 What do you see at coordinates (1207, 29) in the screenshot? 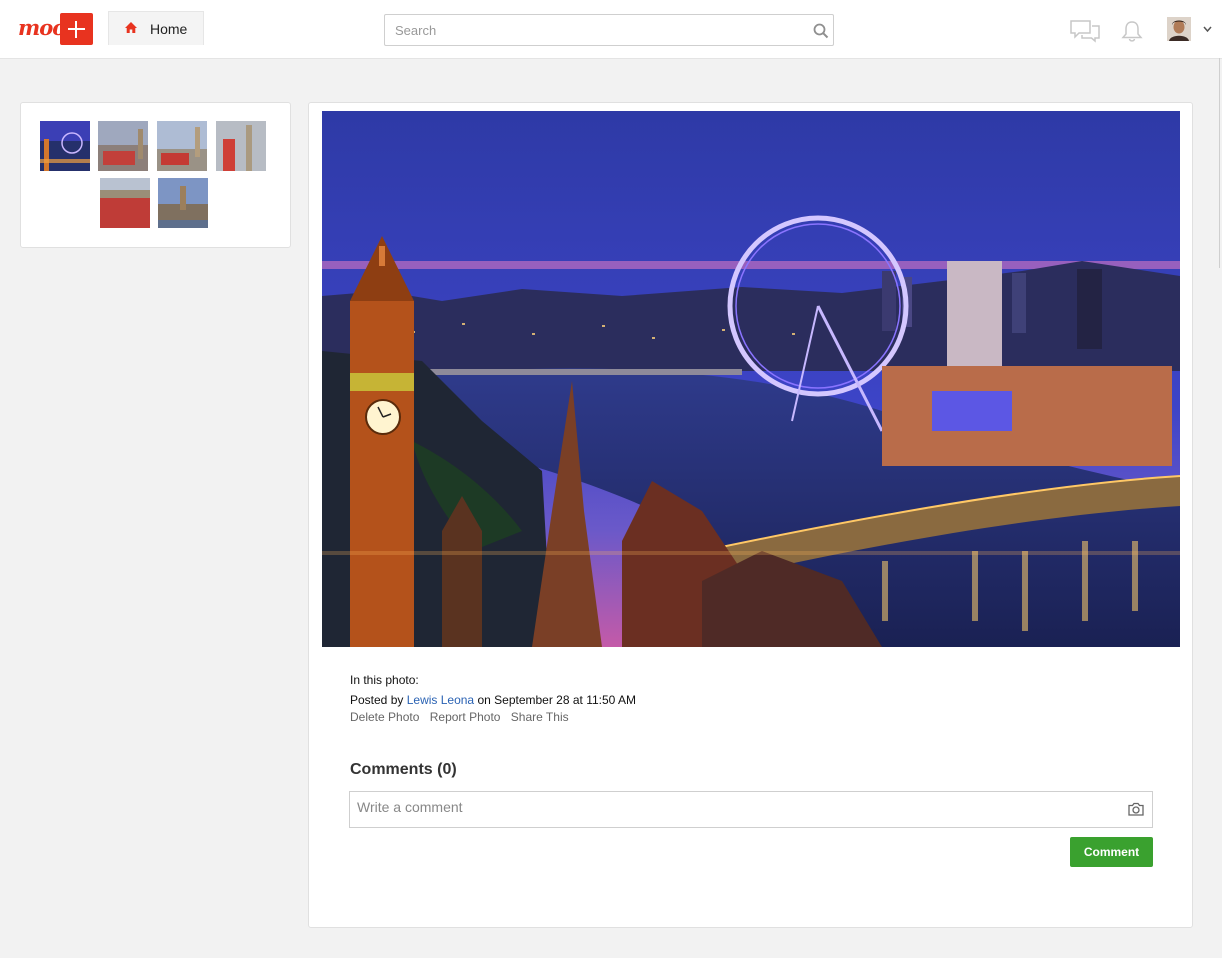
I see `chevron-down-icon` at bounding box center [1207, 29].